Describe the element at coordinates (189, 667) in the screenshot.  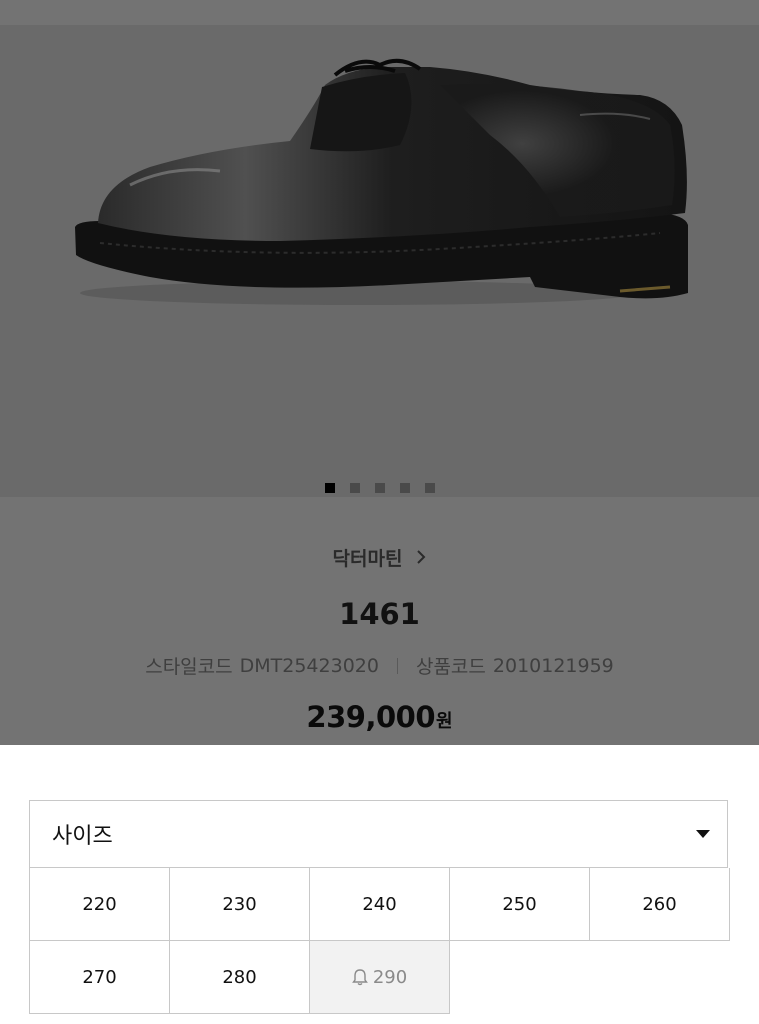
I see `style-code-label: 스타일코드` at that location.